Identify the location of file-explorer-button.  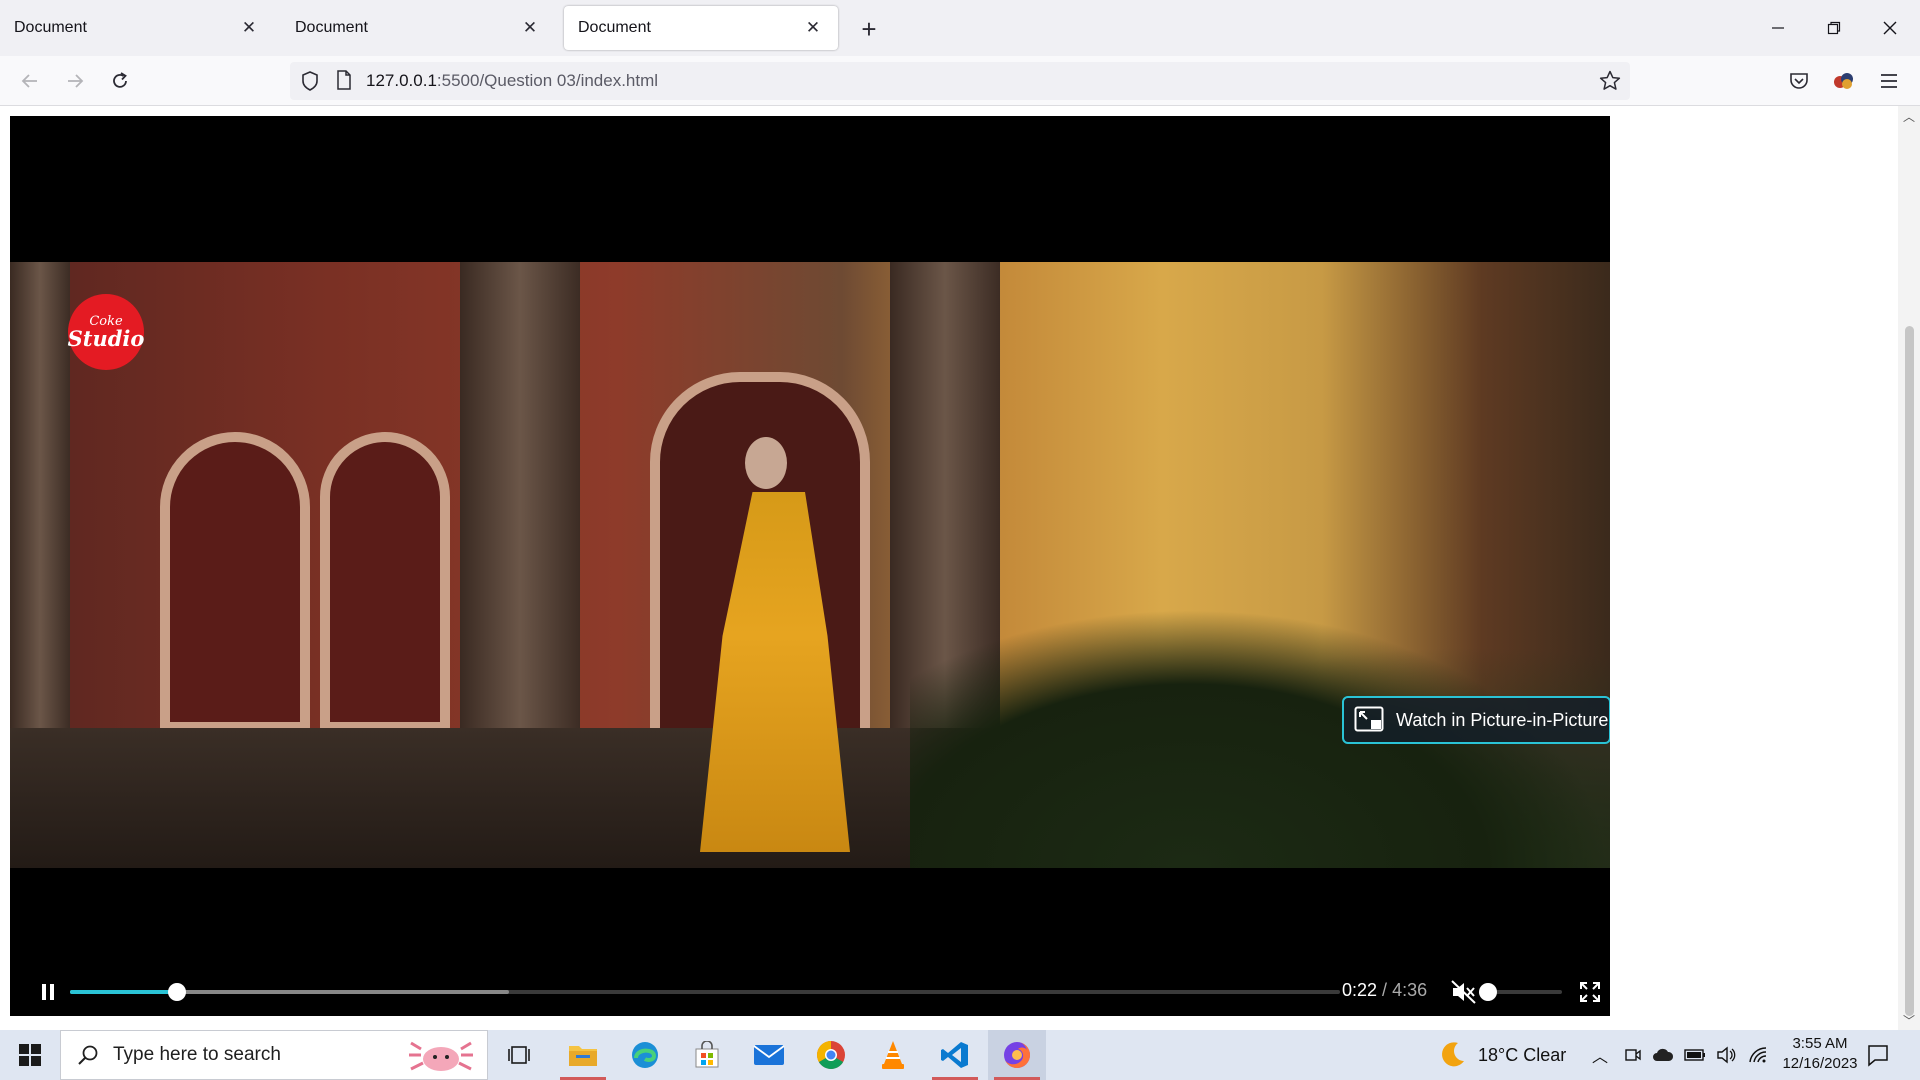
(583, 1055).